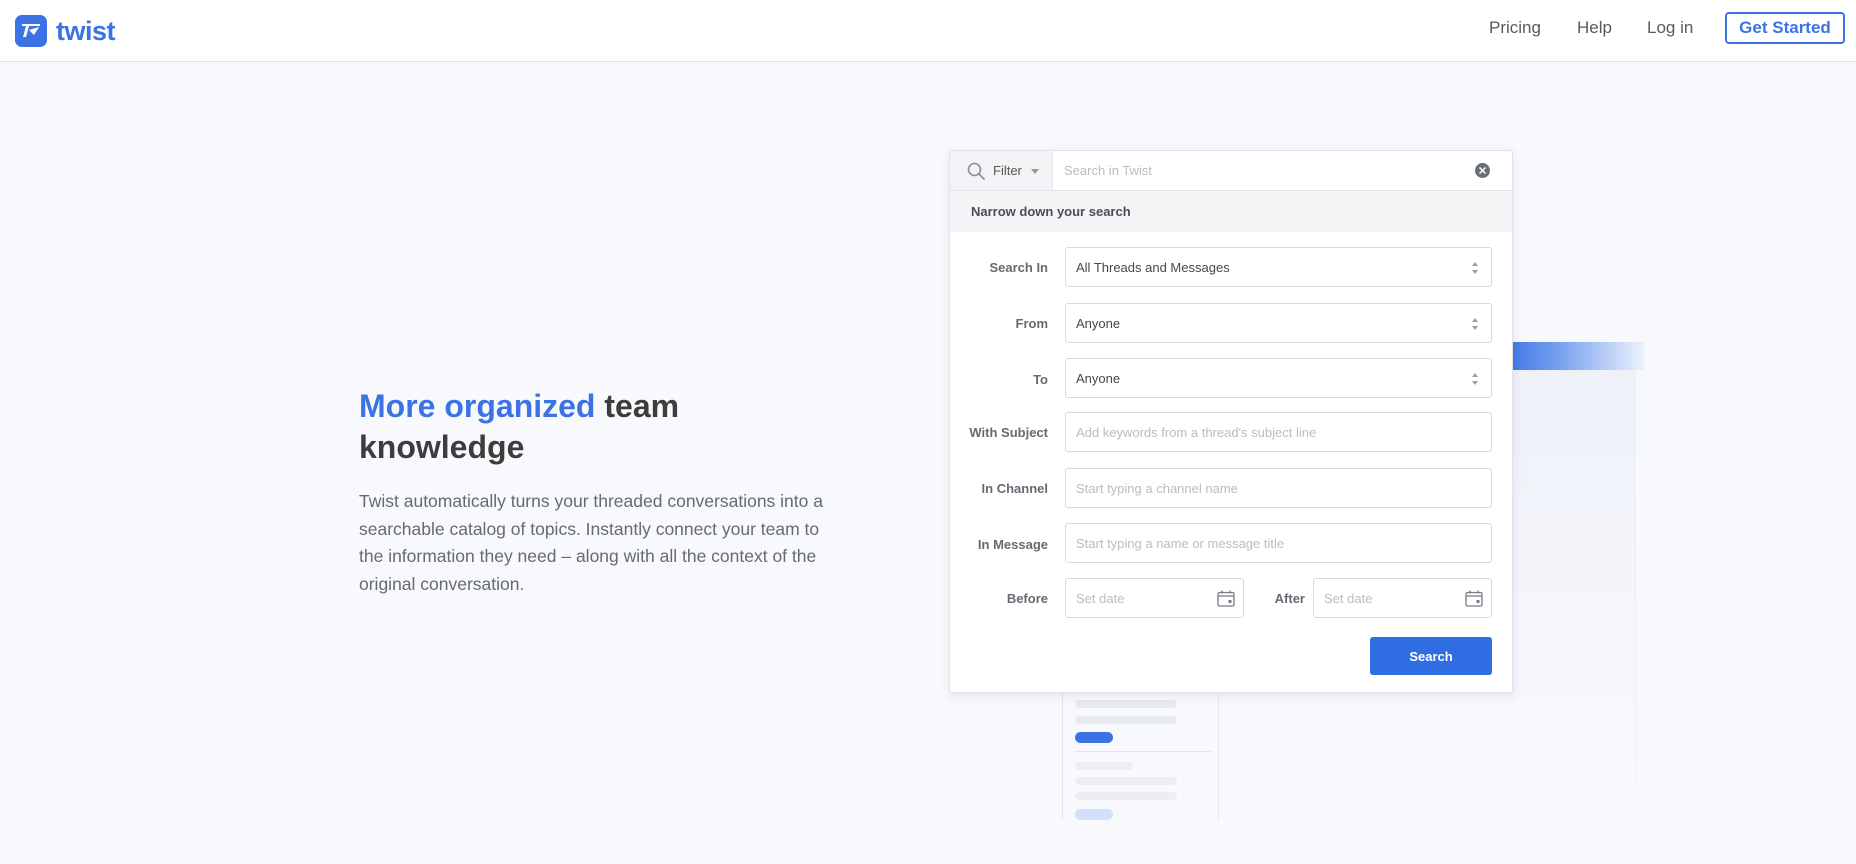 The width and height of the screenshot is (1856, 864). Describe the element at coordinates (928, 31) in the screenshot. I see `top-nav: twist Pricing Help Log in Get Started` at that location.